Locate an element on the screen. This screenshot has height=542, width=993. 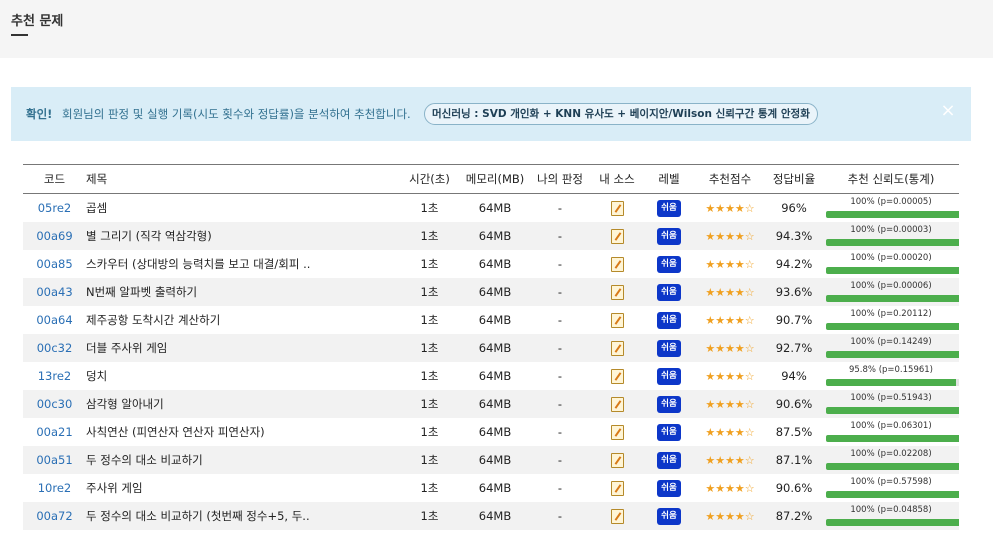
problem-title-link: 두 정수의 대소 비교하기 is located at coordinates (242, 460).